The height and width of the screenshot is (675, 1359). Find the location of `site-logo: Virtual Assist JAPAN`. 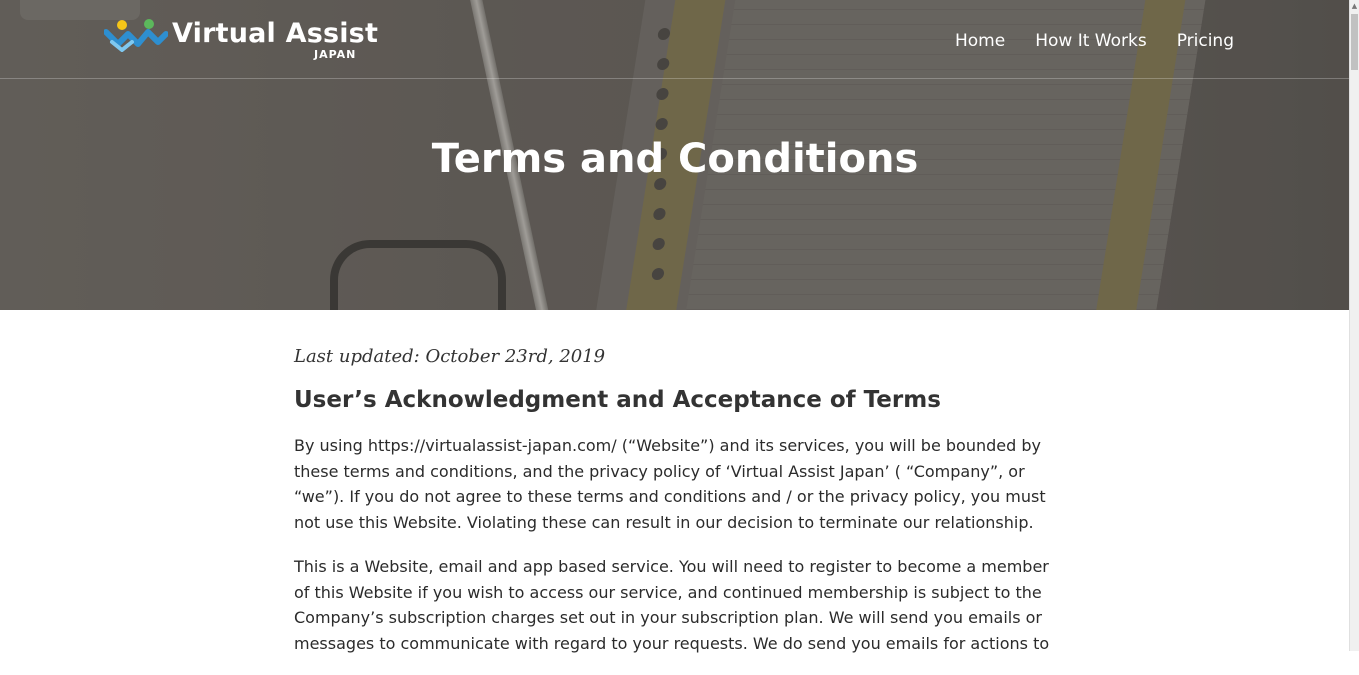

site-logo: Virtual Assist JAPAN is located at coordinates (241, 39).